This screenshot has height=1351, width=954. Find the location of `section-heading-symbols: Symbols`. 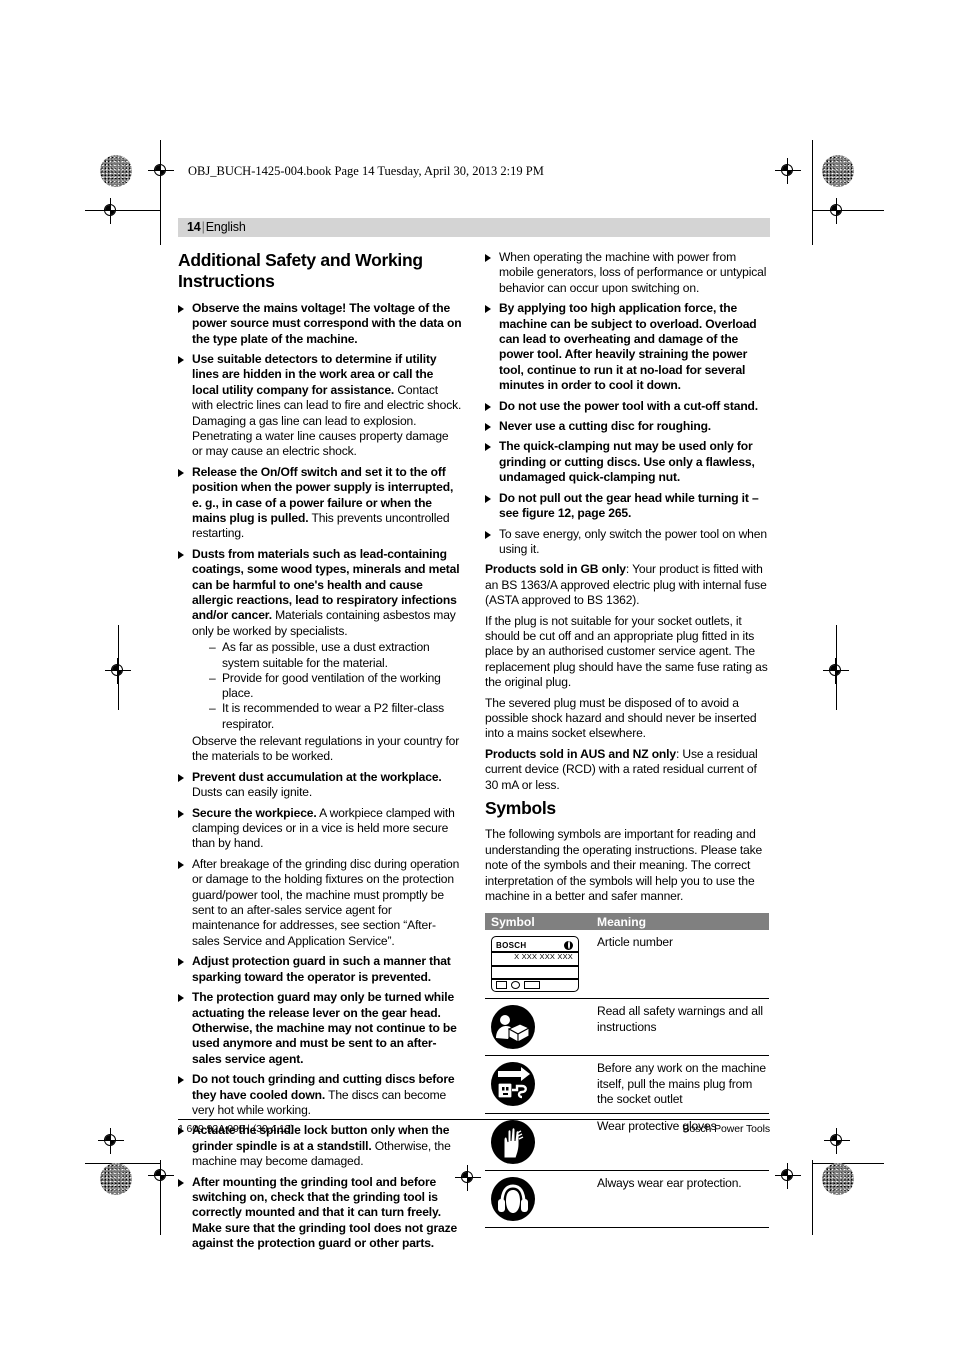

section-heading-symbols: Symbols is located at coordinates (520, 808).